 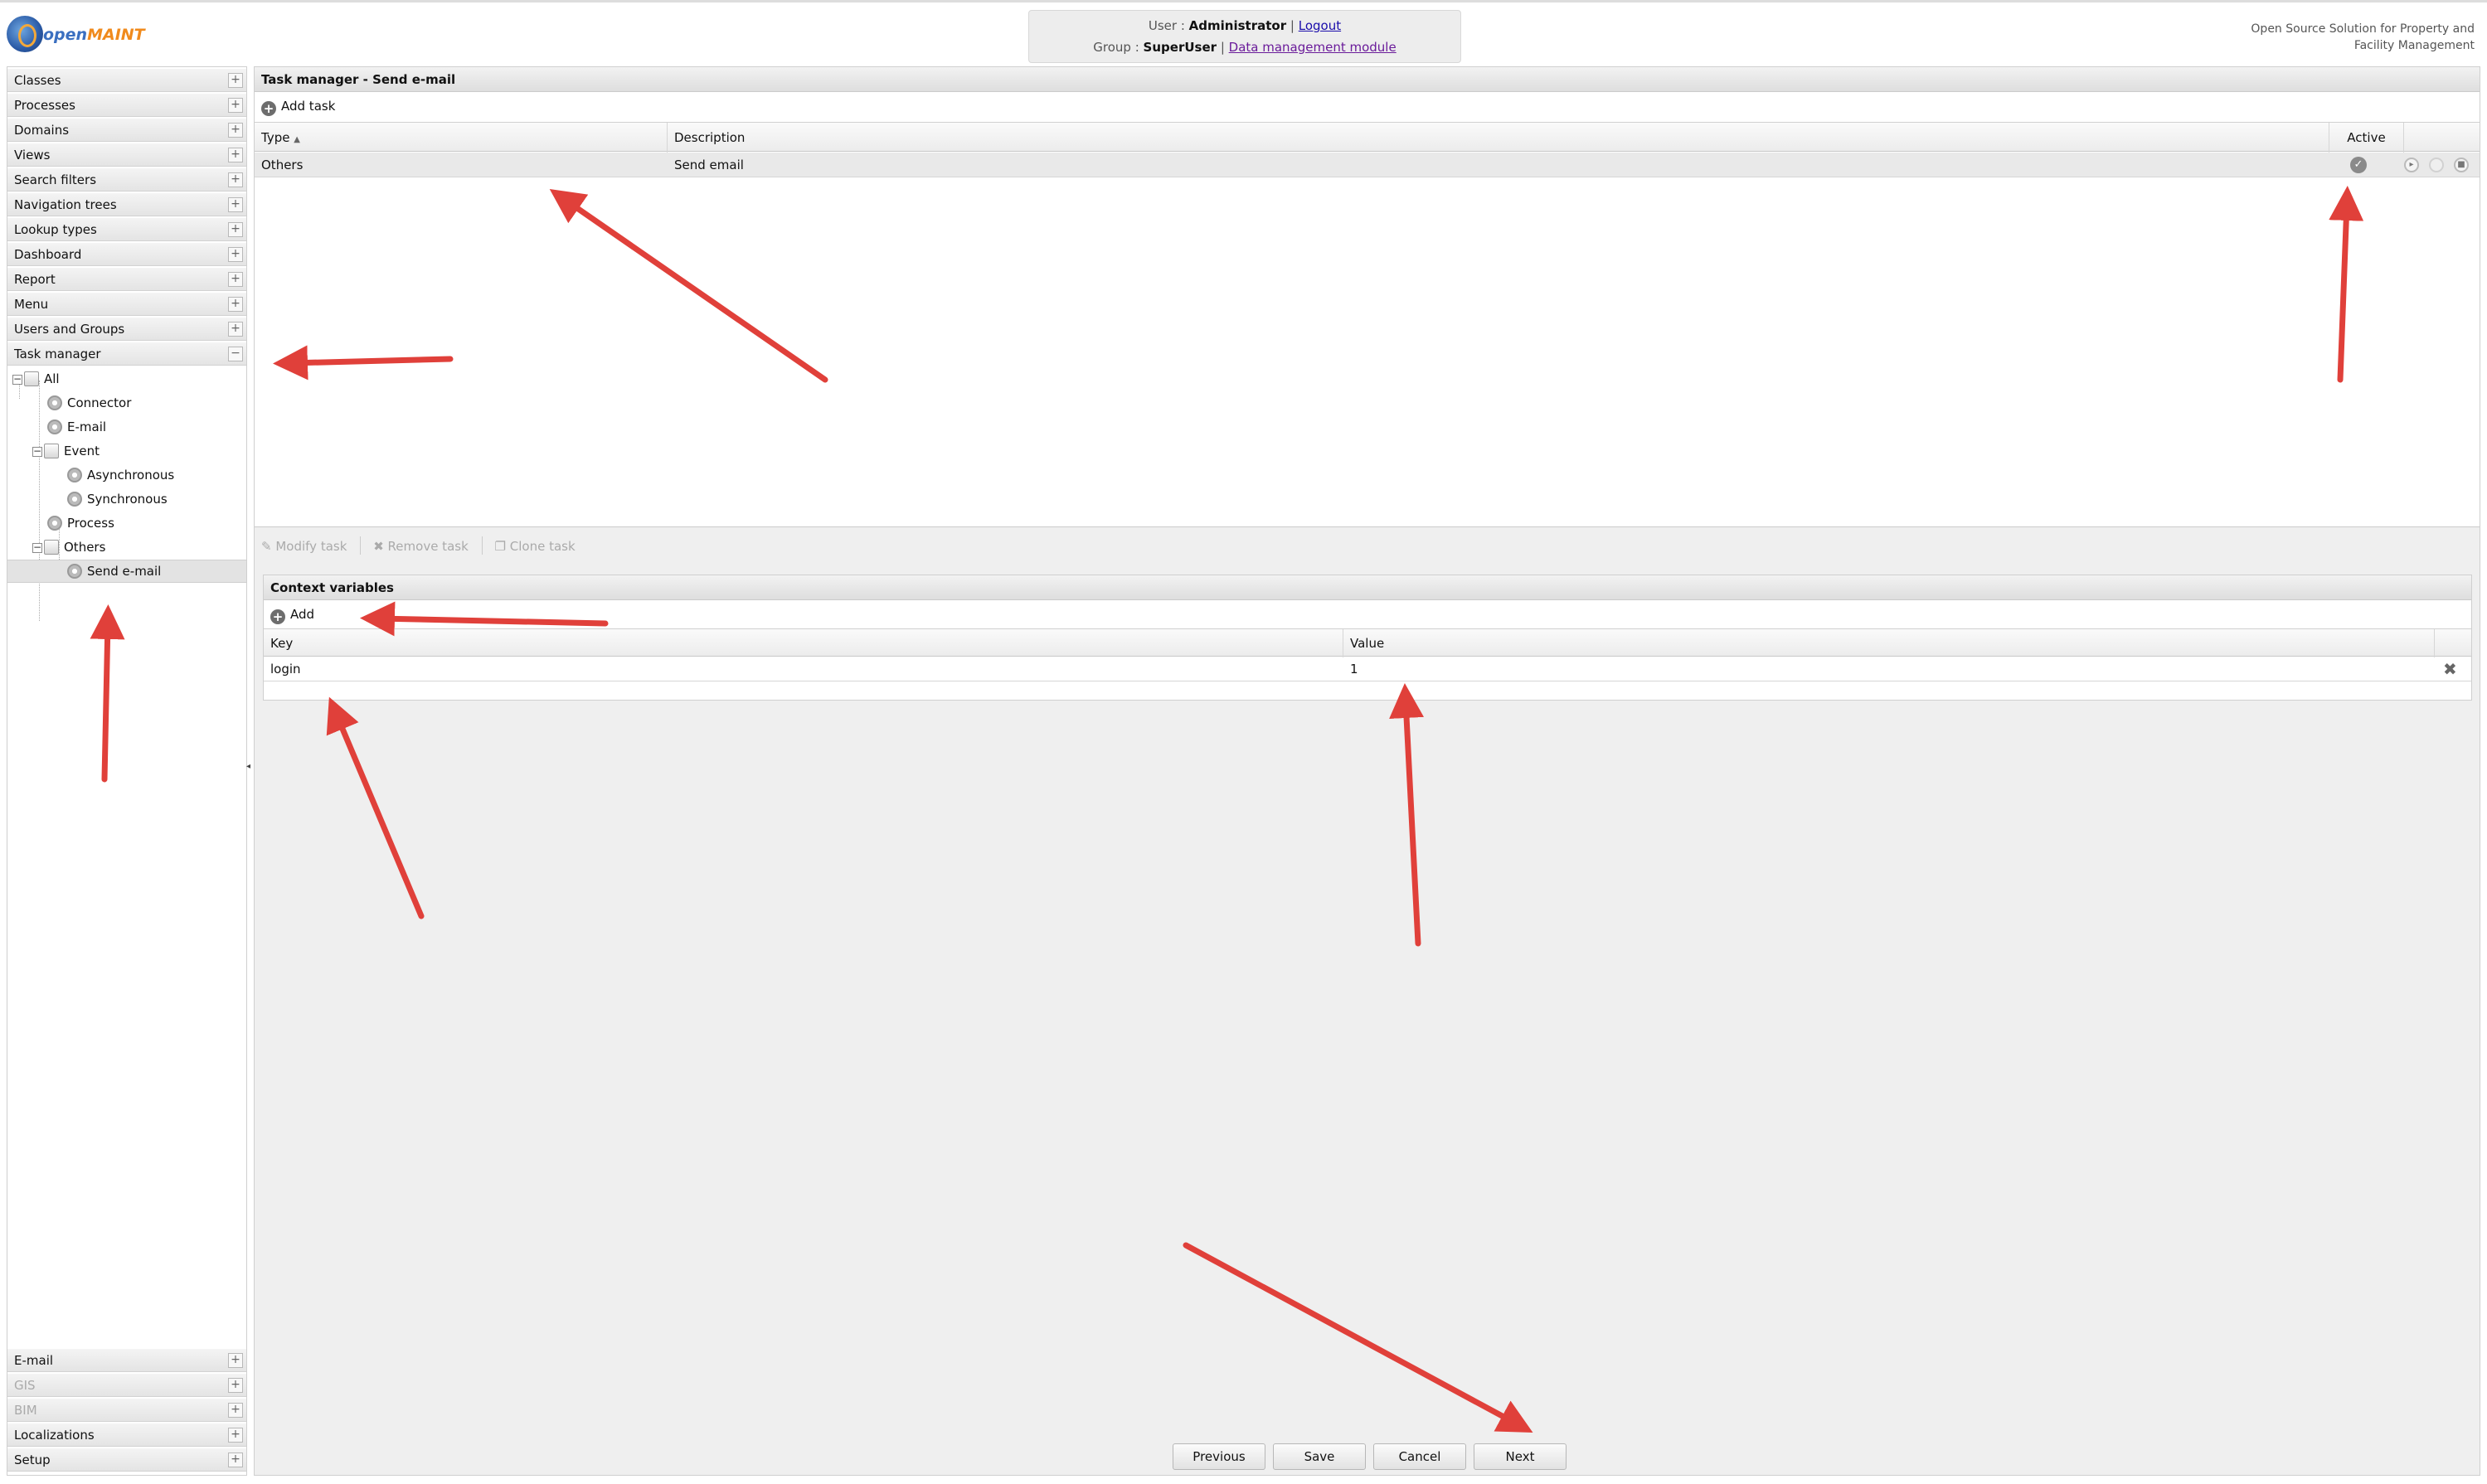 What do you see at coordinates (282, 669) in the screenshot?
I see `cell-key: login` at bounding box center [282, 669].